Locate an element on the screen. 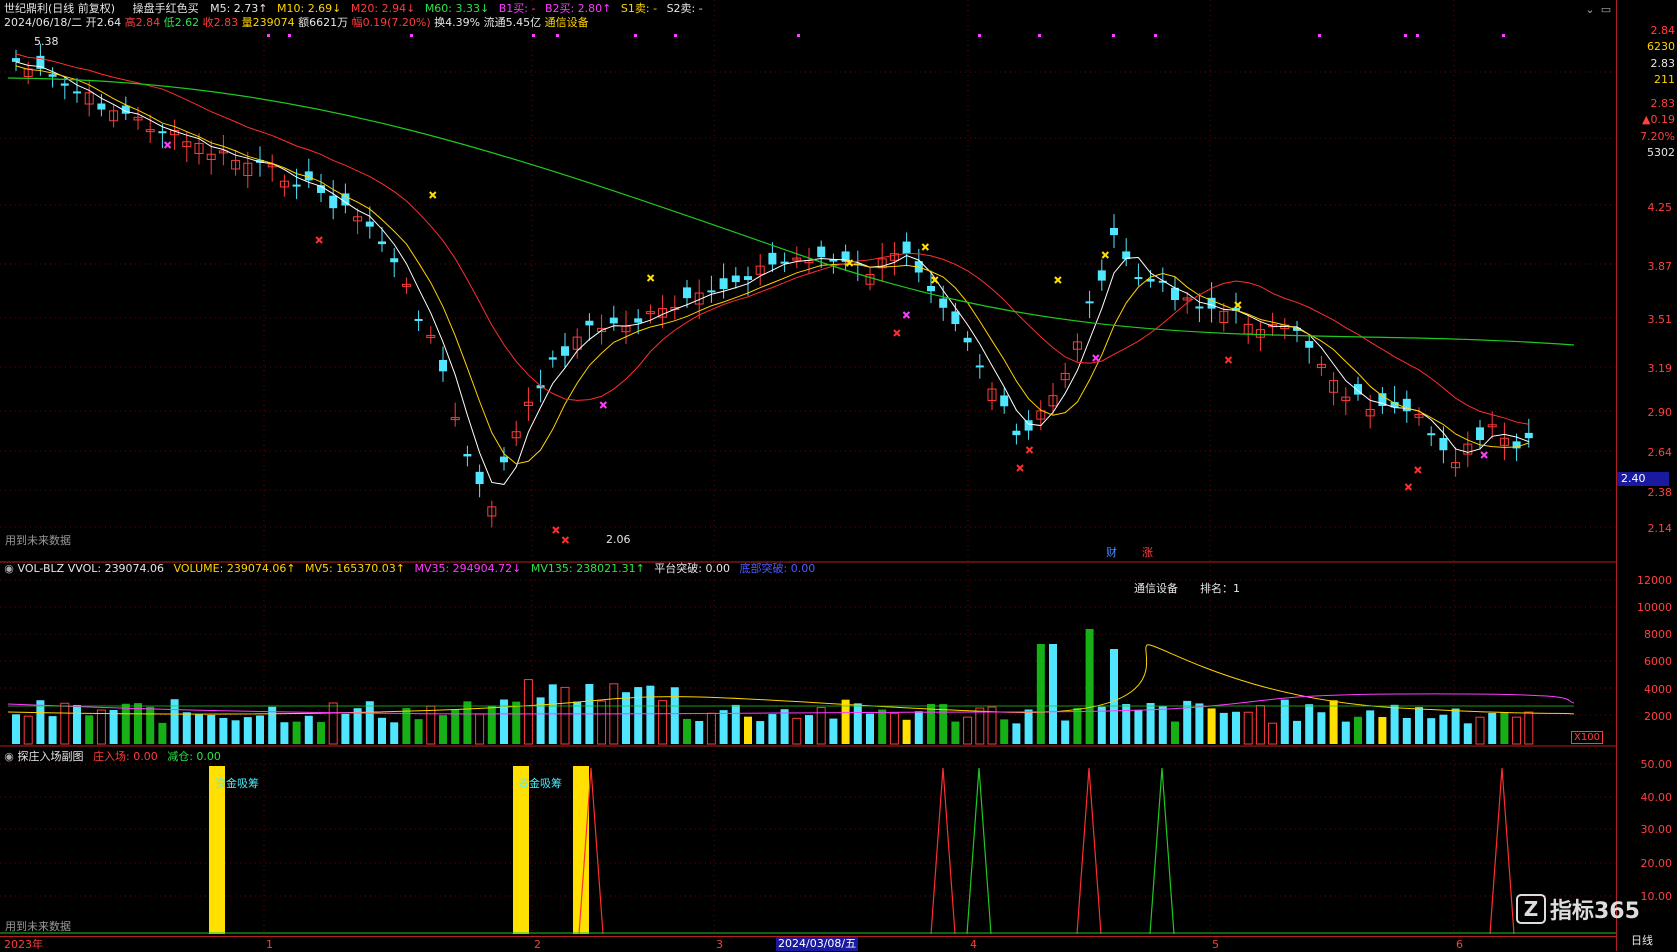  price-tick: 3.19 is located at coordinates (1660, 368).